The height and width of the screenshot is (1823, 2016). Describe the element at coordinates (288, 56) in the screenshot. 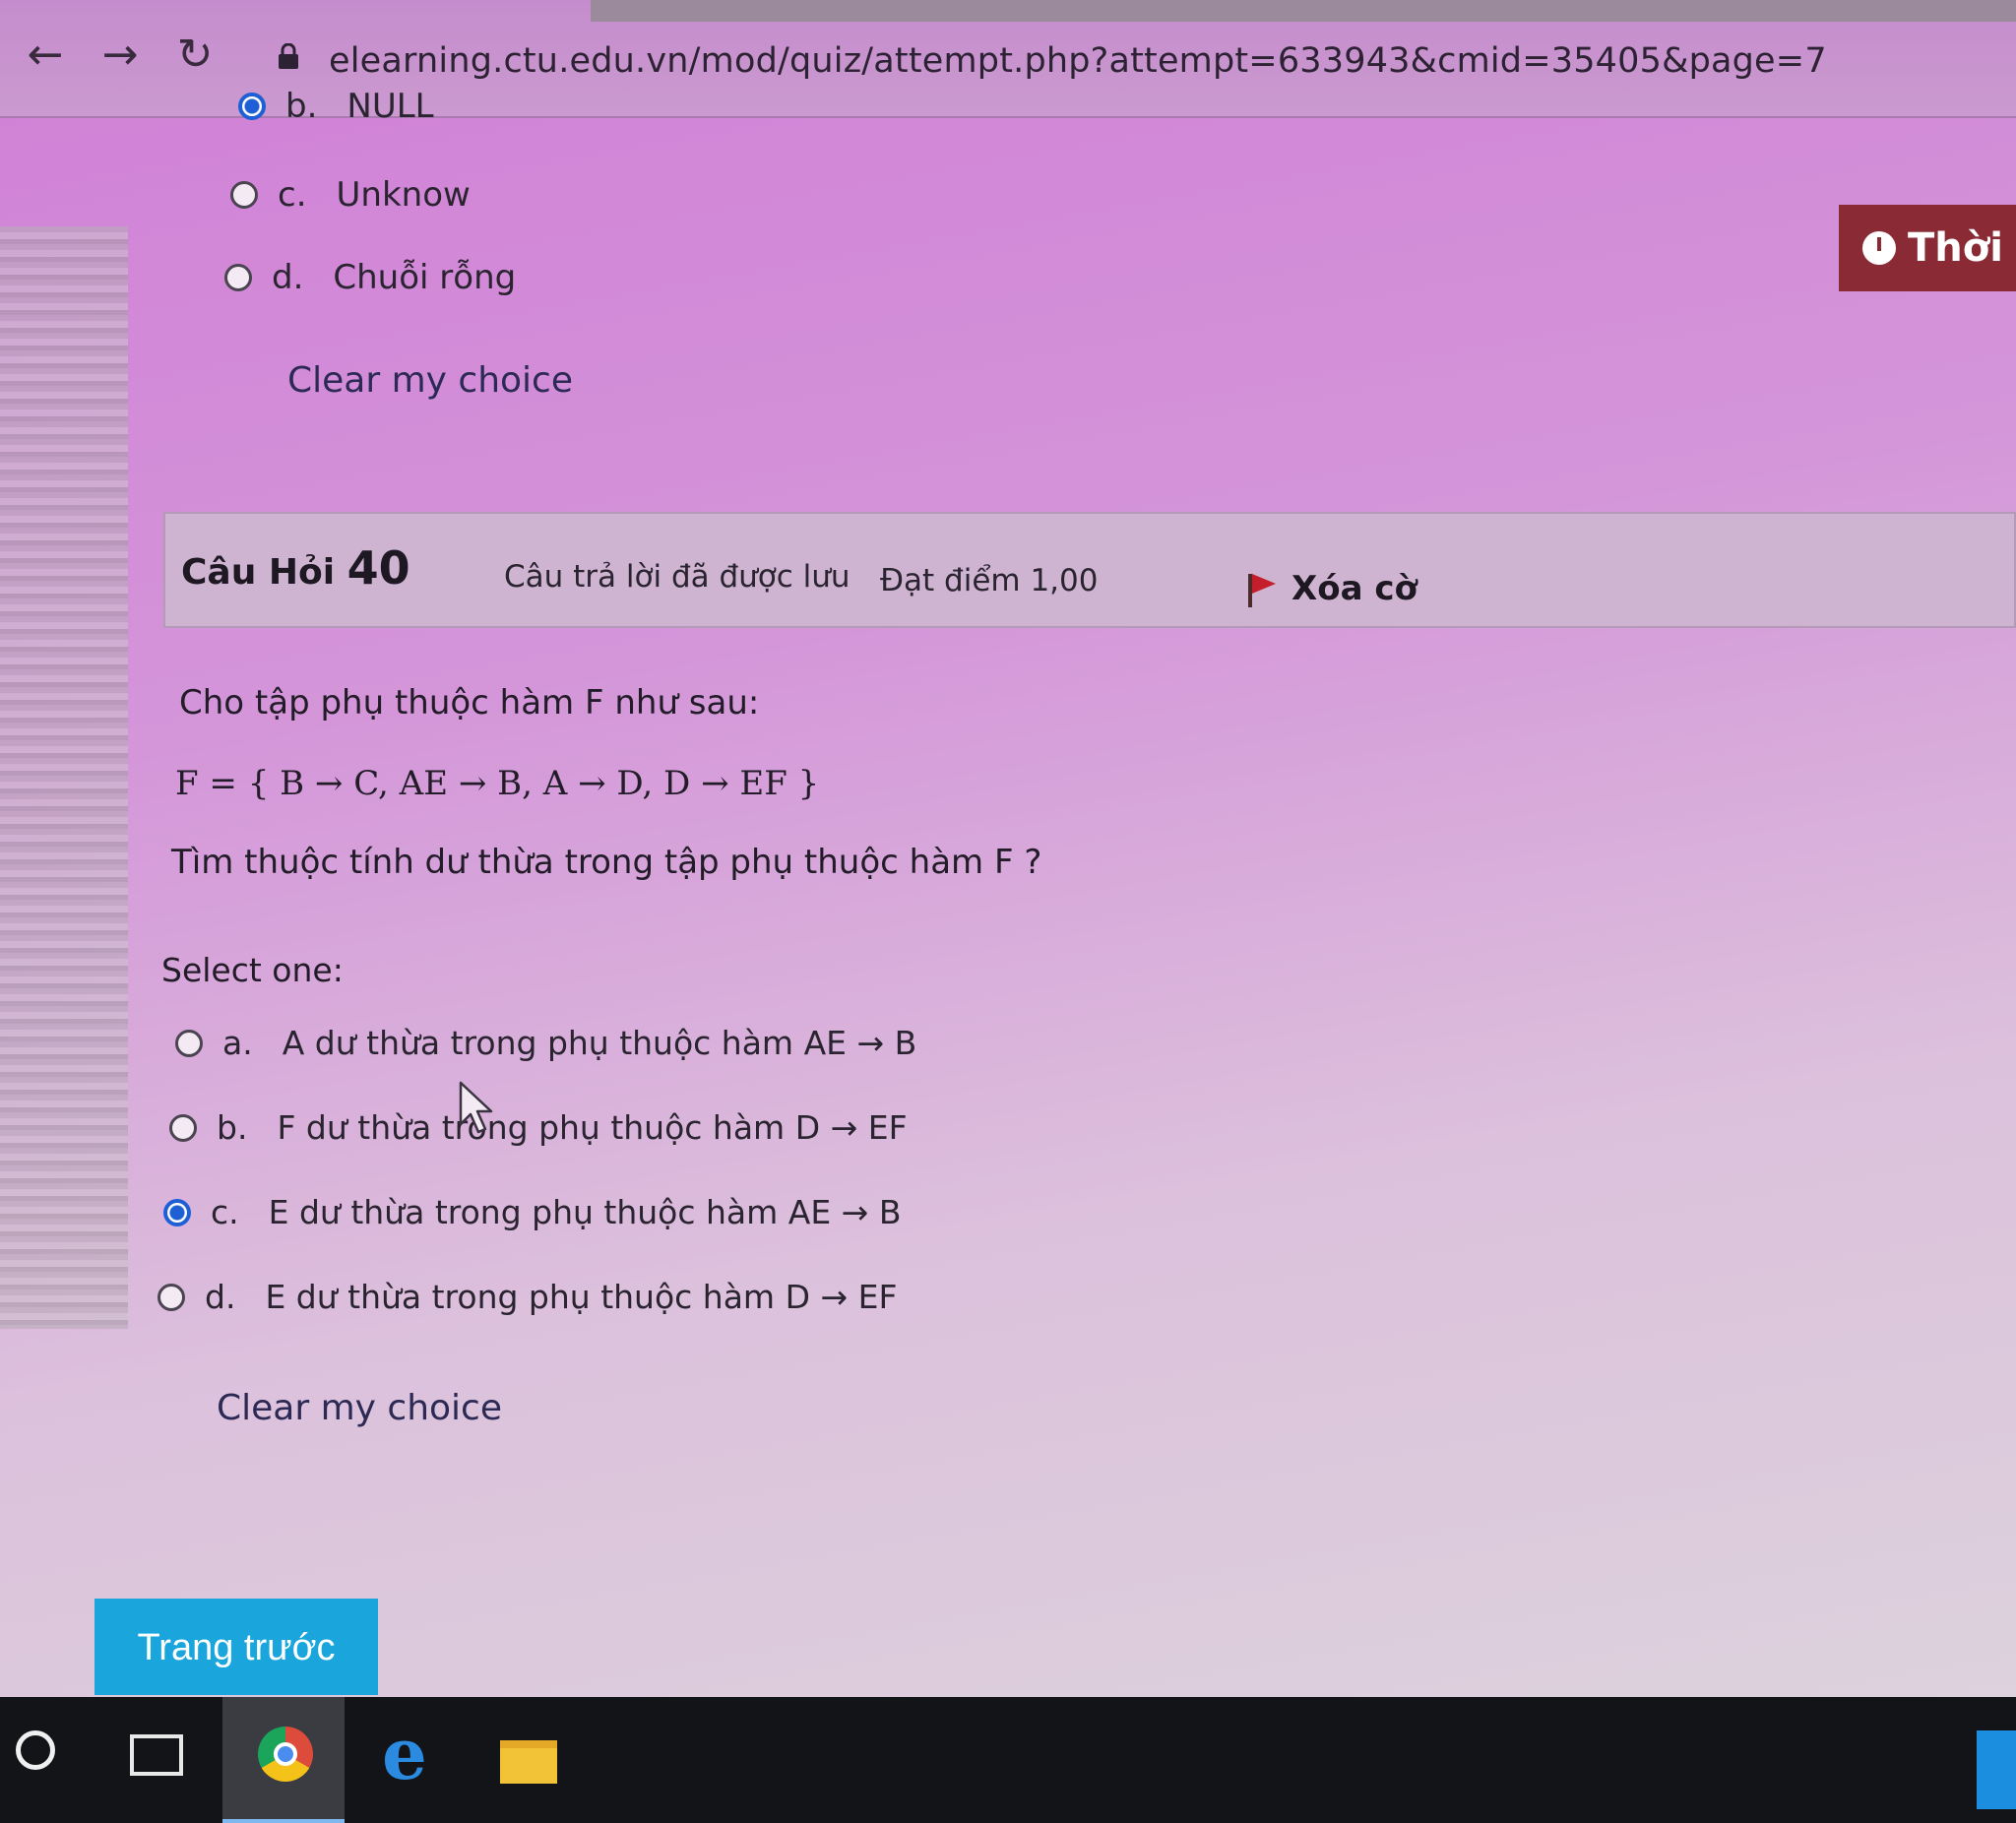

I see `lock-icon` at that location.